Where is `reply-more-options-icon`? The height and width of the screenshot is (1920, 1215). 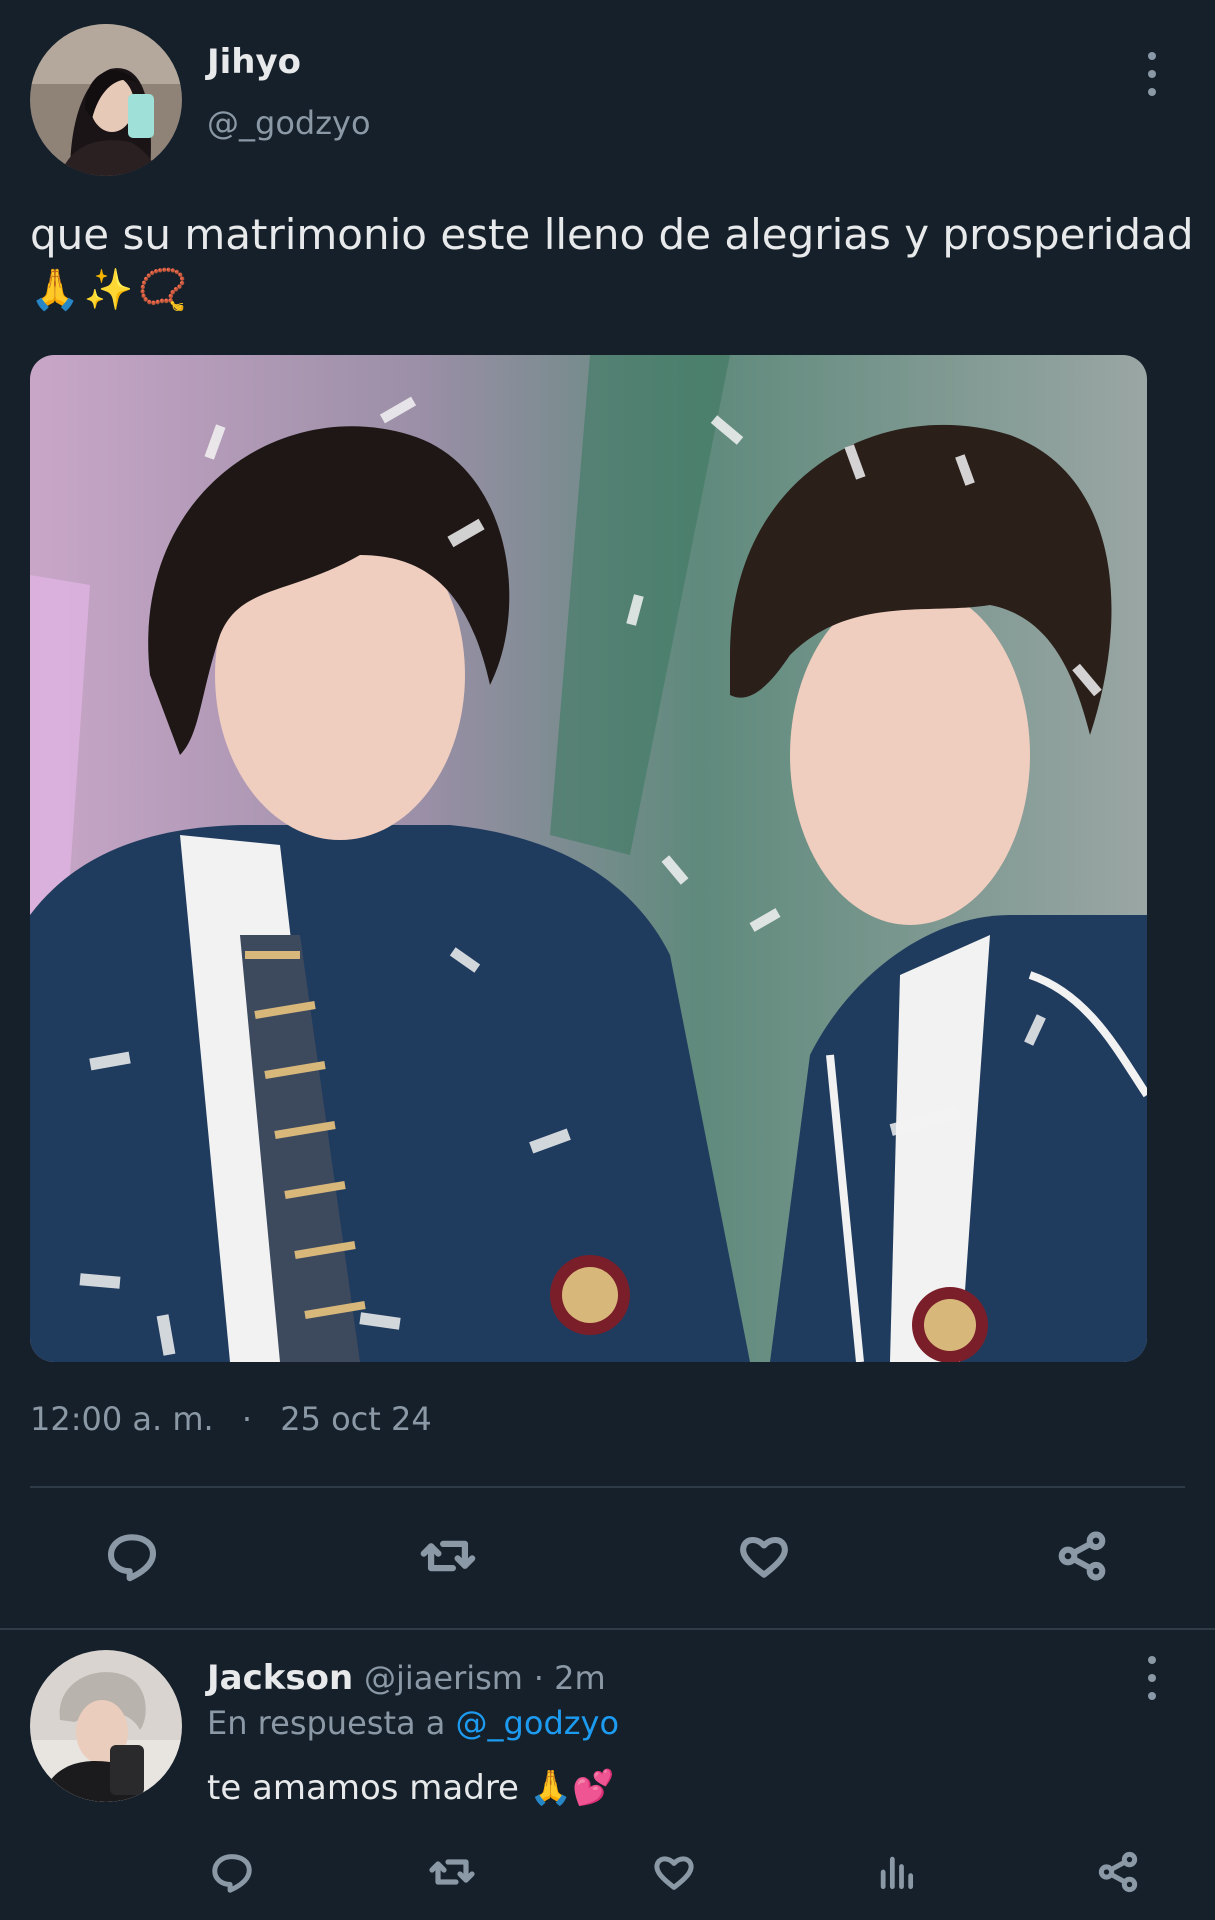
reply-more-options-icon is located at coordinates (1152, 1678).